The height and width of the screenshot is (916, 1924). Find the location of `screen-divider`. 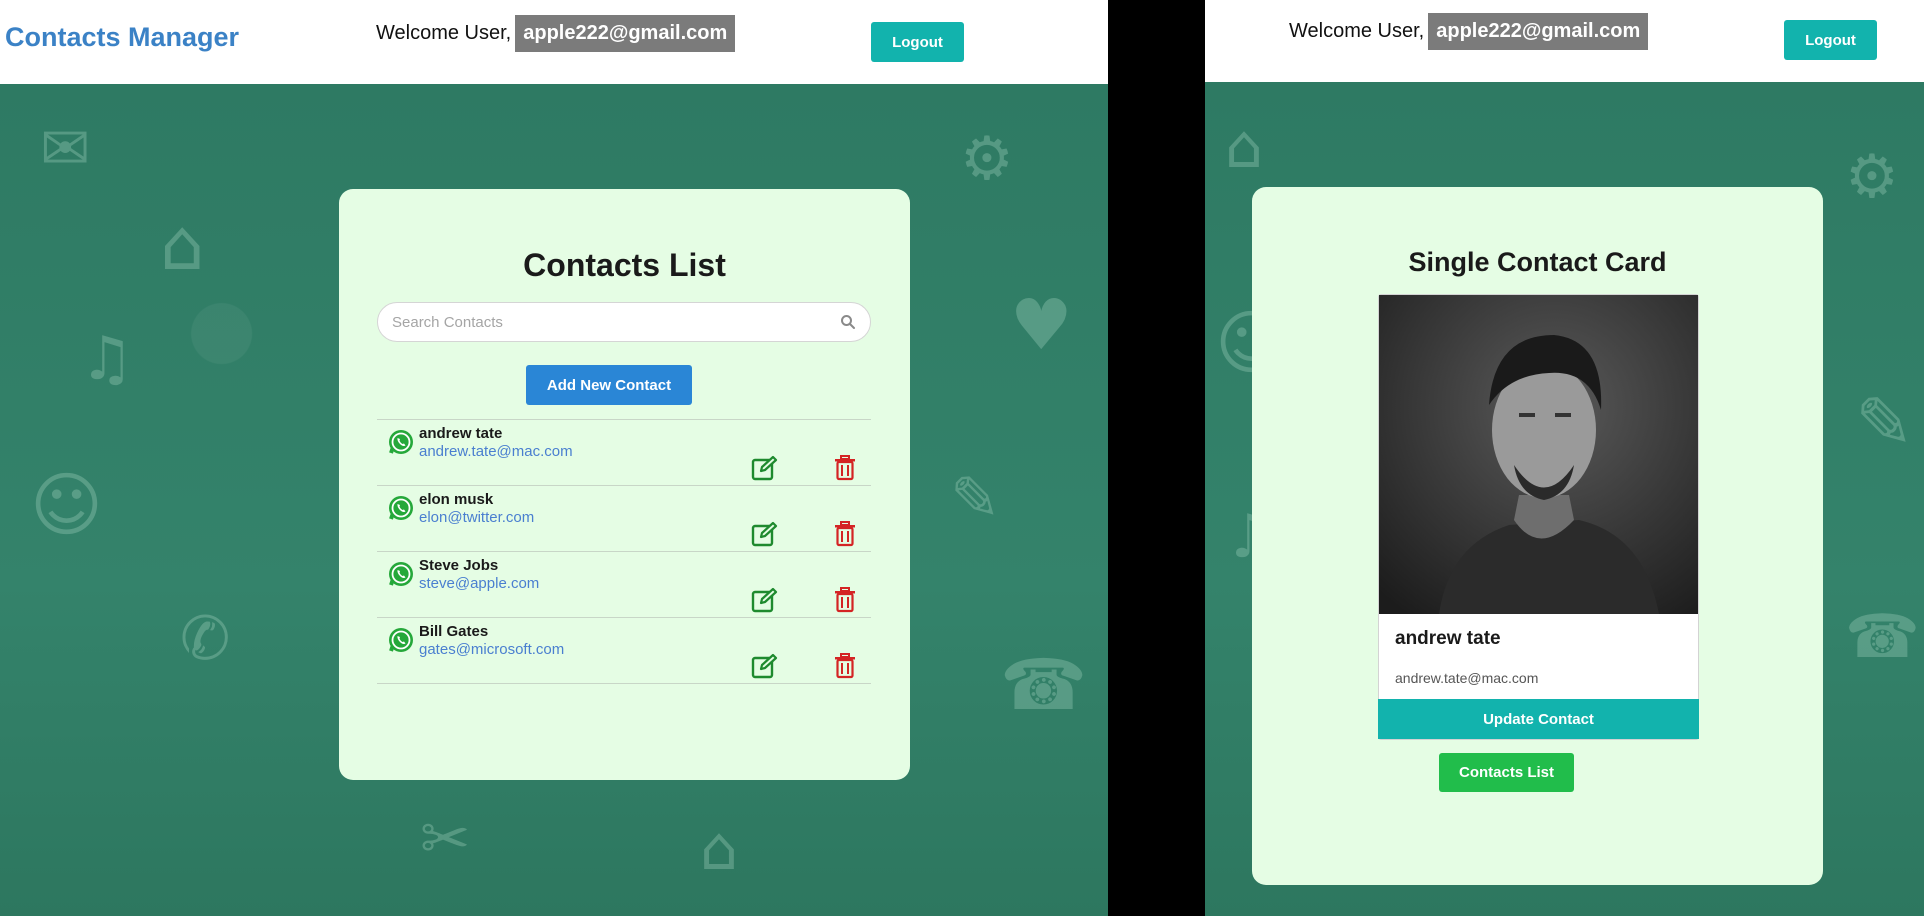

screen-divider is located at coordinates (1156, 458).